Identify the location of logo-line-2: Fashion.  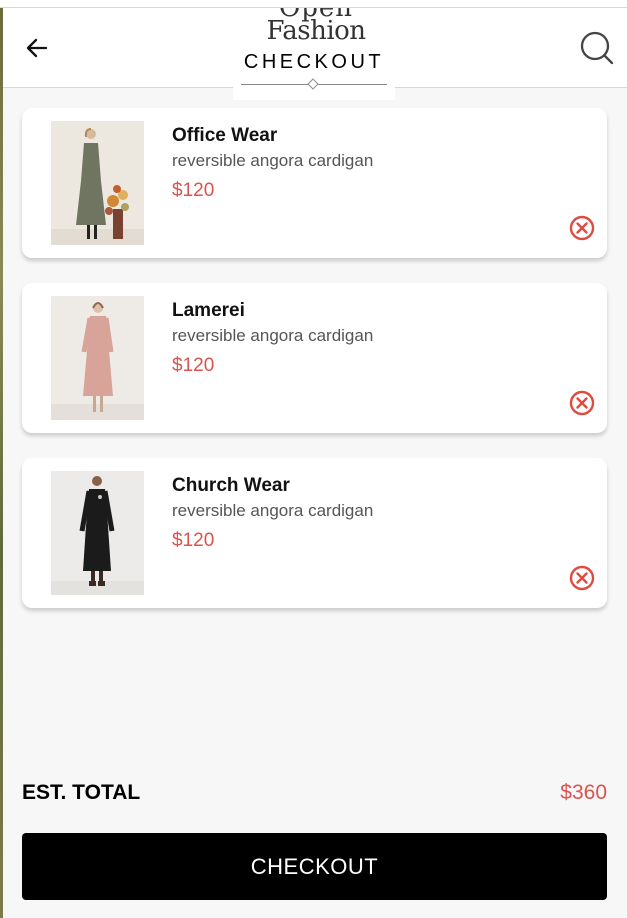
(316, 31).